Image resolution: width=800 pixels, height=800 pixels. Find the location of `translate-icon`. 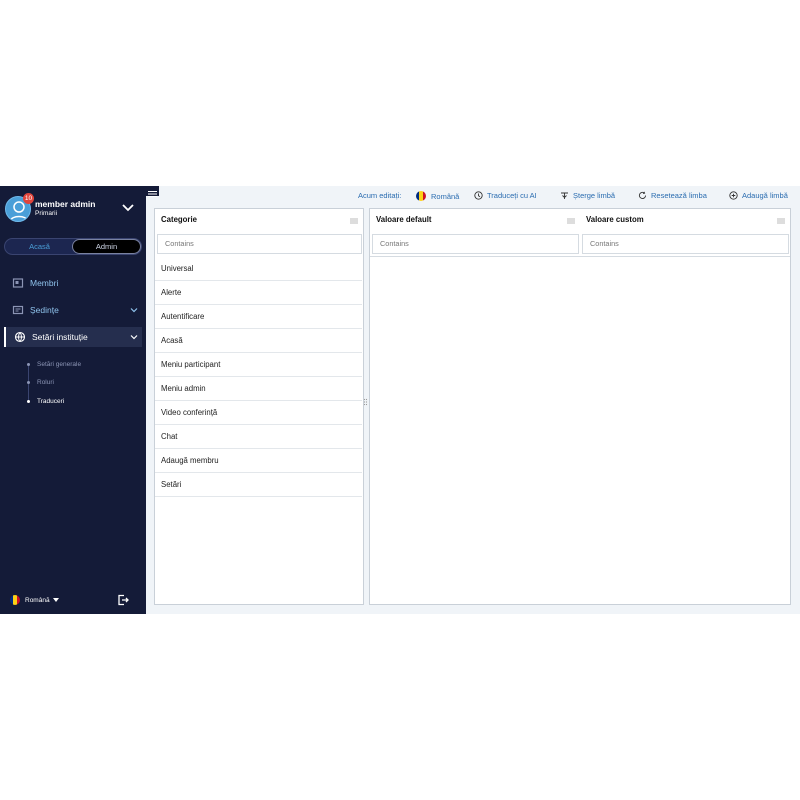

translate-icon is located at coordinates (478, 195).